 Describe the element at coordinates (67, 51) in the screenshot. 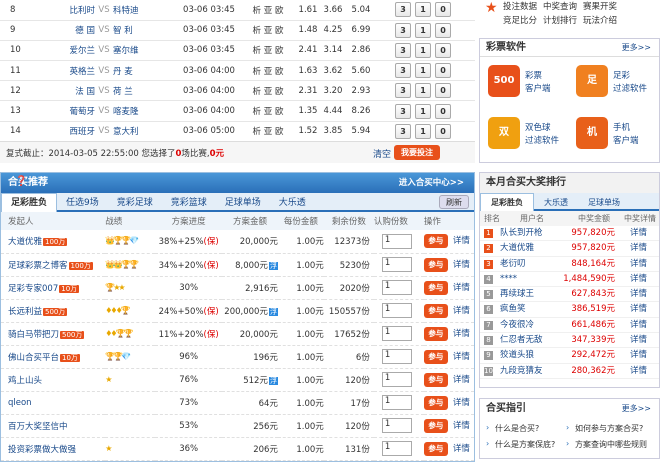

I see `home-team: 爱尔兰` at that location.